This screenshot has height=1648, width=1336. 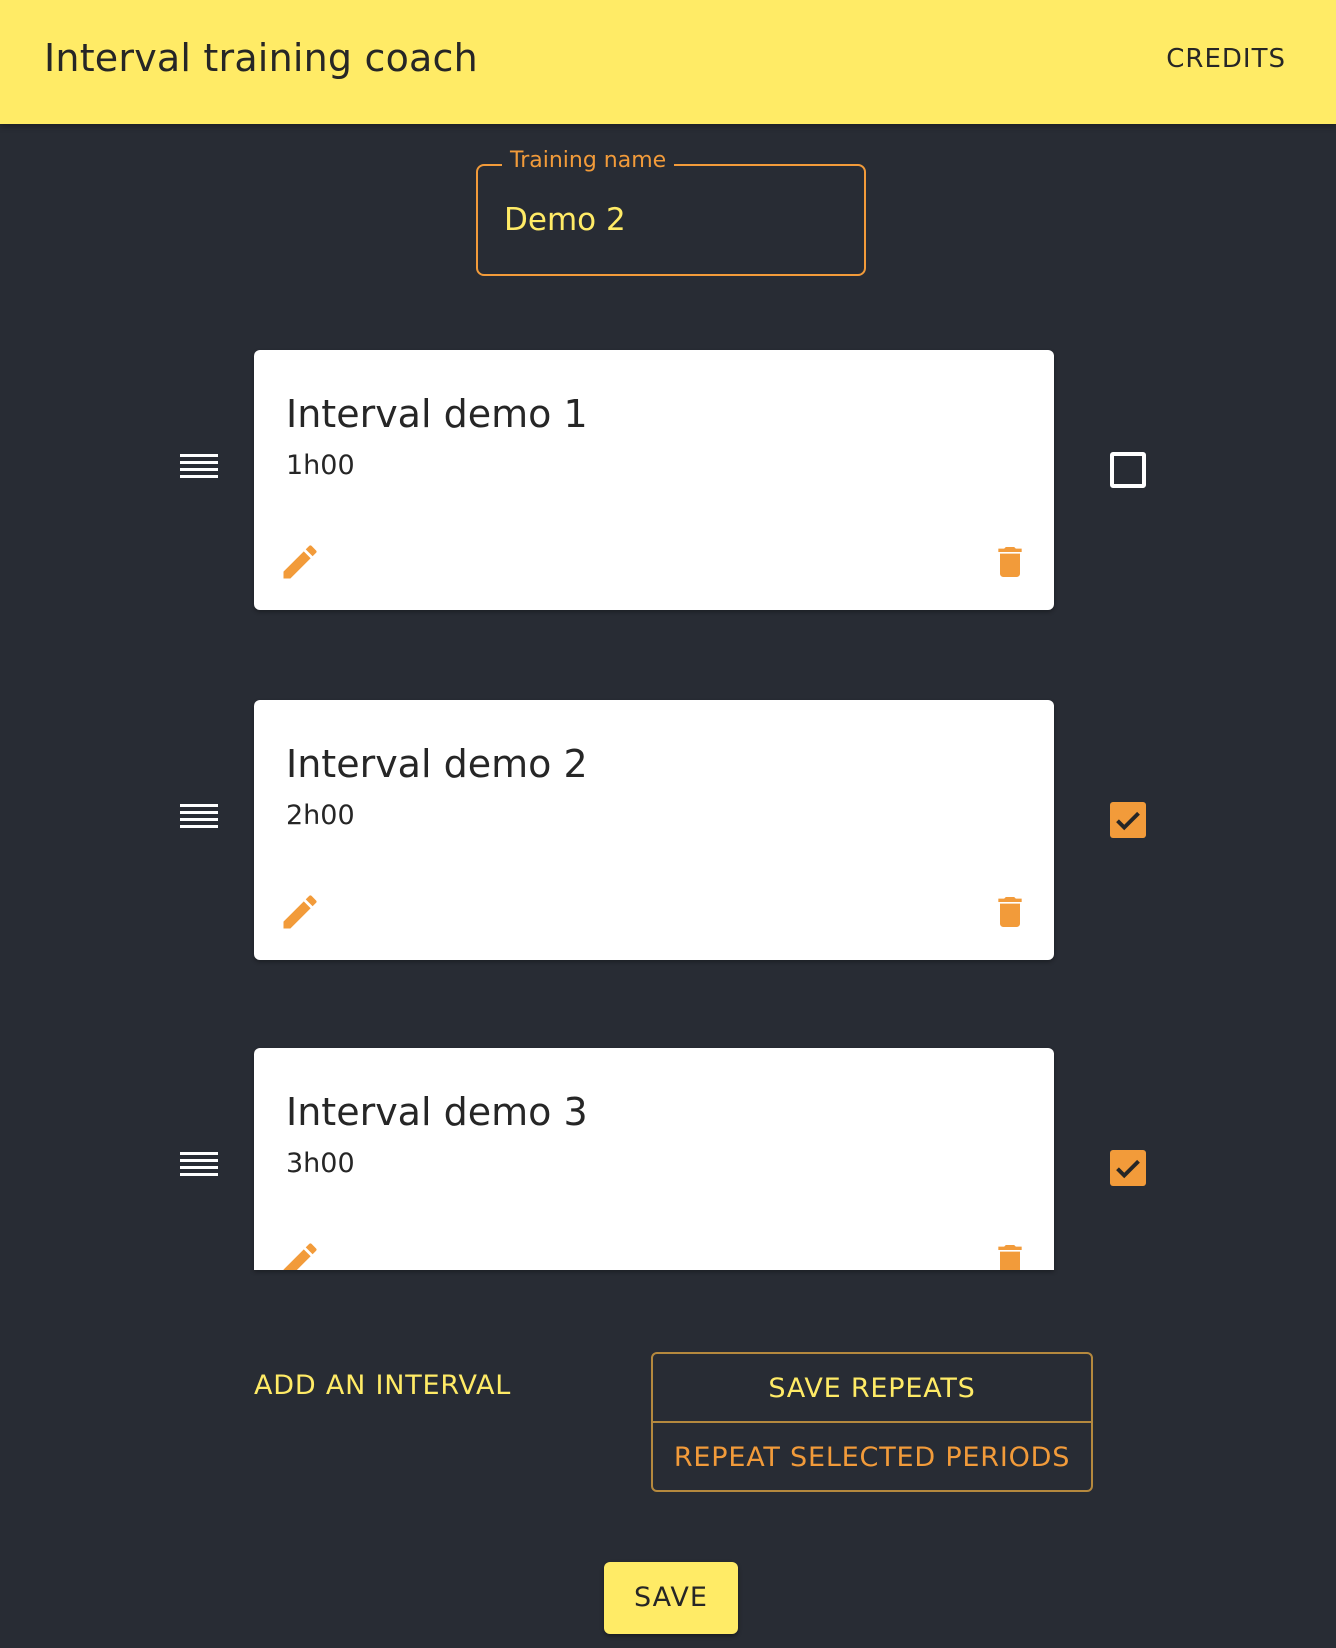 What do you see at coordinates (654, 480) in the screenshot?
I see `interval-card: Interval demo 1 1h00` at bounding box center [654, 480].